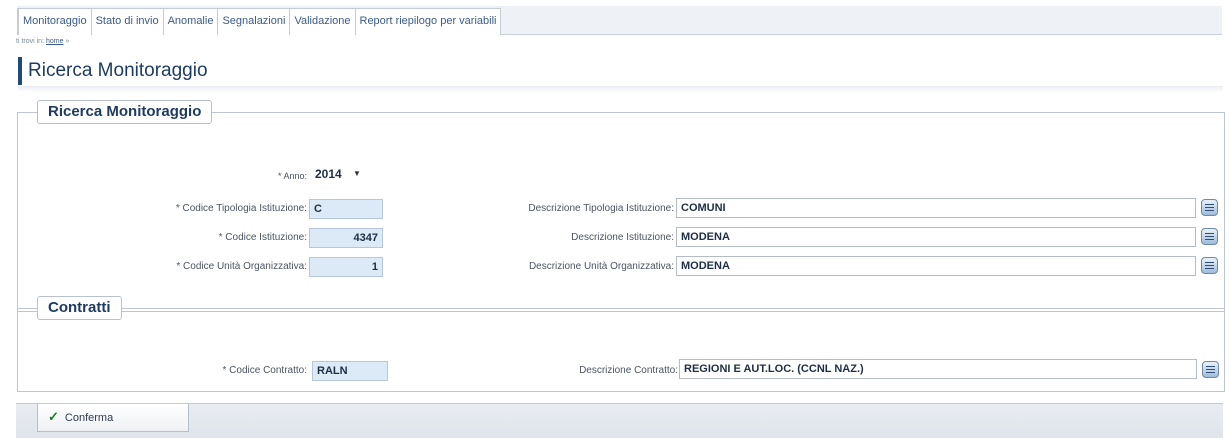  What do you see at coordinates (628, 370) in the screenshot?
I see `descr-contratto-label: Descrizione Contratto:` at bounding box center [628, 370].